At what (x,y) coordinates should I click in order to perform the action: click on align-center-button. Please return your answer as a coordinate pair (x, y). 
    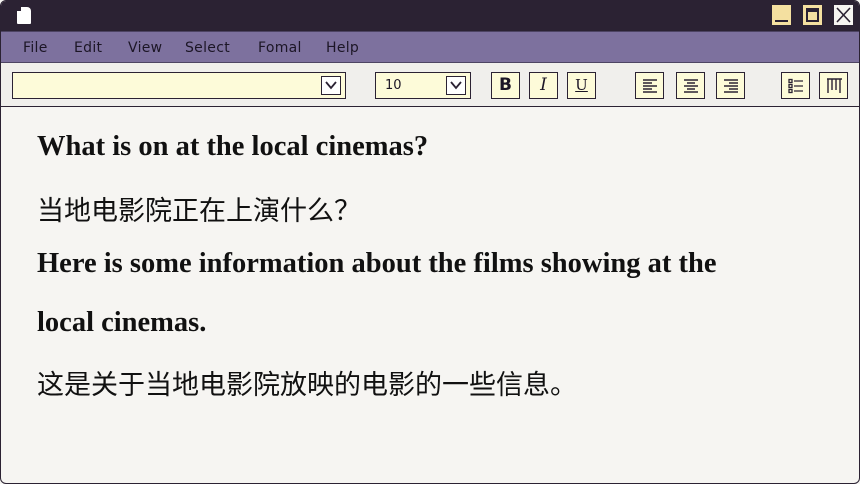
    Looking at the image, I should click on (690, 85).